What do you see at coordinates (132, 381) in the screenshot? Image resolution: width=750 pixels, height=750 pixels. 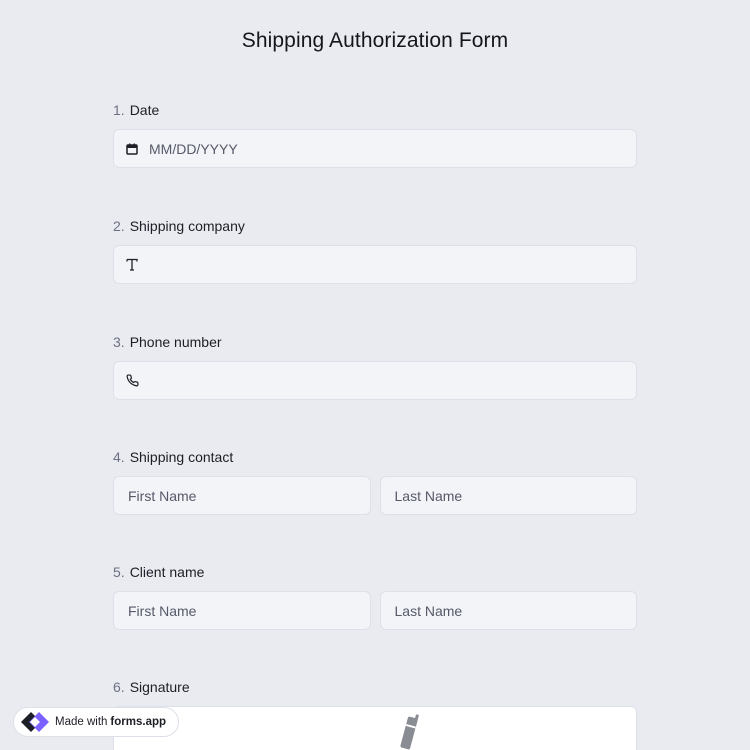 I see `phone-icon` at bounding box center [132, 381].